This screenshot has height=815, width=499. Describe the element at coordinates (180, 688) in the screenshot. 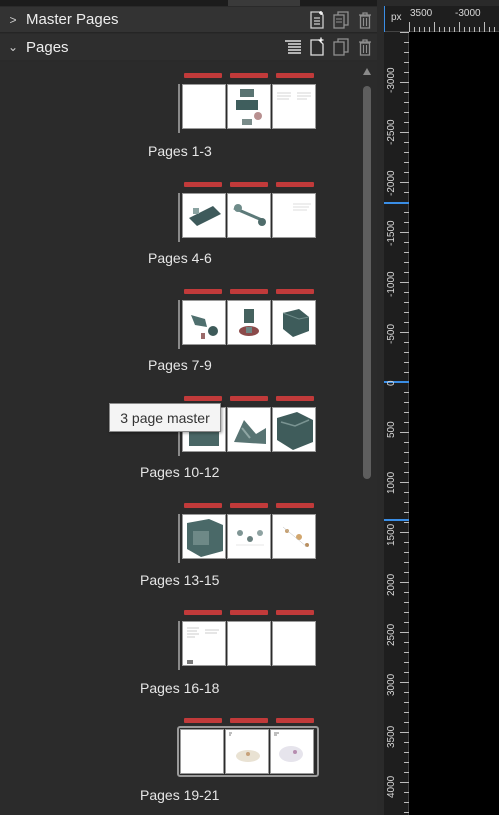

I see `spread-label: Pages 16-18` at that location.